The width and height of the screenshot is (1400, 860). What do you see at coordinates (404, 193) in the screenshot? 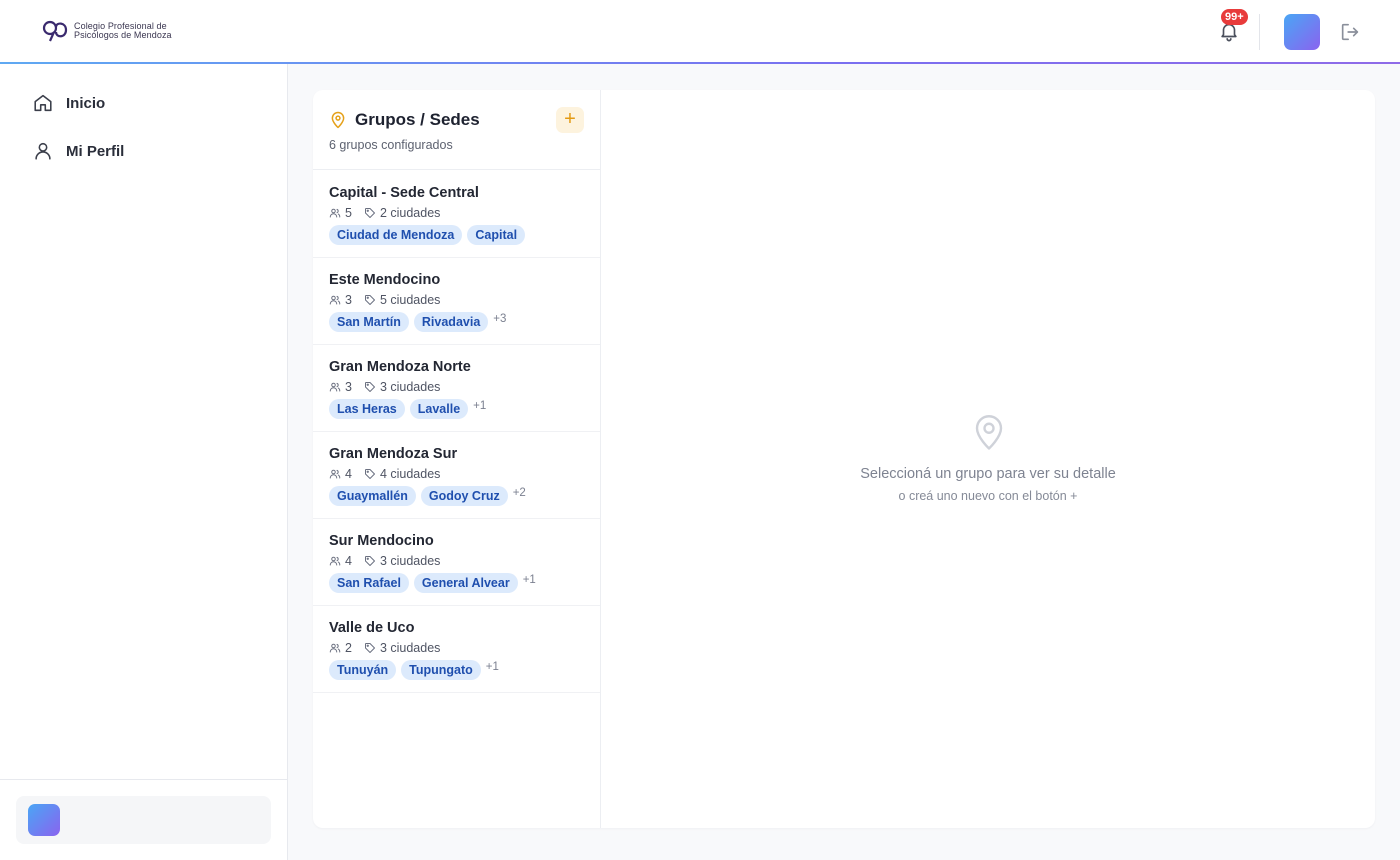
I see `group-name: Capital - Sede Central` at bounding box center [404, 193].